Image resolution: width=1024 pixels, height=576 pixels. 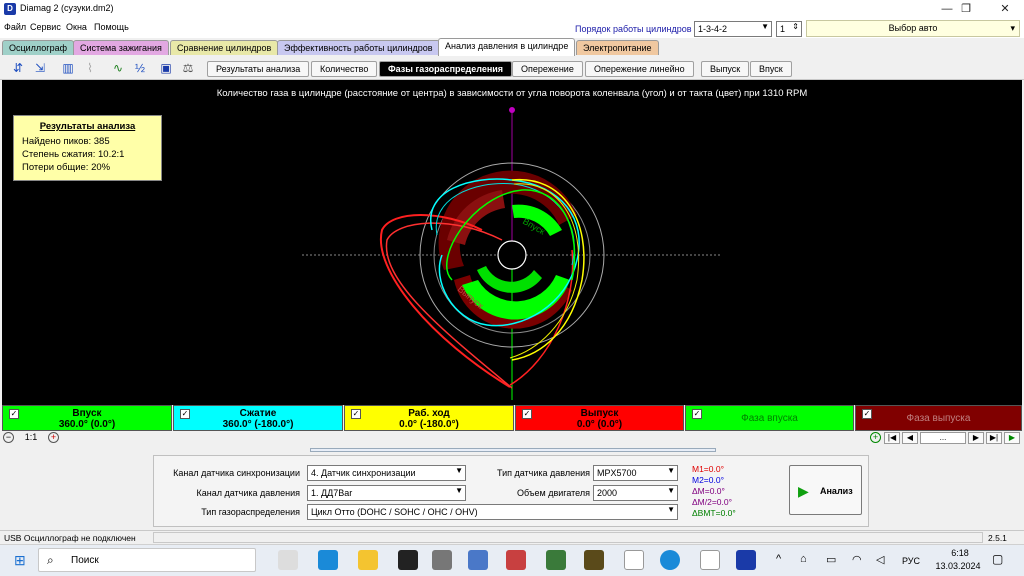 What do you see at coordinates (368, 560) in the screenshot?
I see `explorer-icon` at bounding box center [368, 560].